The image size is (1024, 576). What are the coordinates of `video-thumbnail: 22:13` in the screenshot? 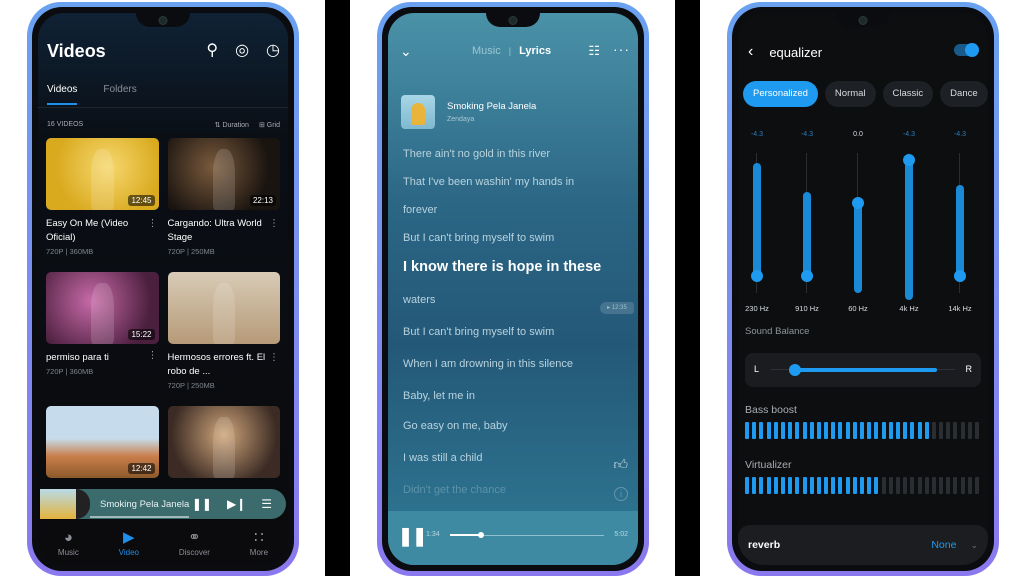 It's located at (223, 174).